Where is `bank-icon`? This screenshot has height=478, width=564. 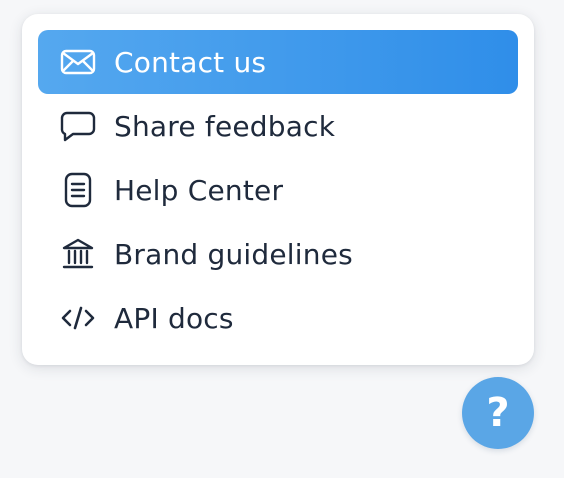 bank-icon is located at coordinates (78, 254).